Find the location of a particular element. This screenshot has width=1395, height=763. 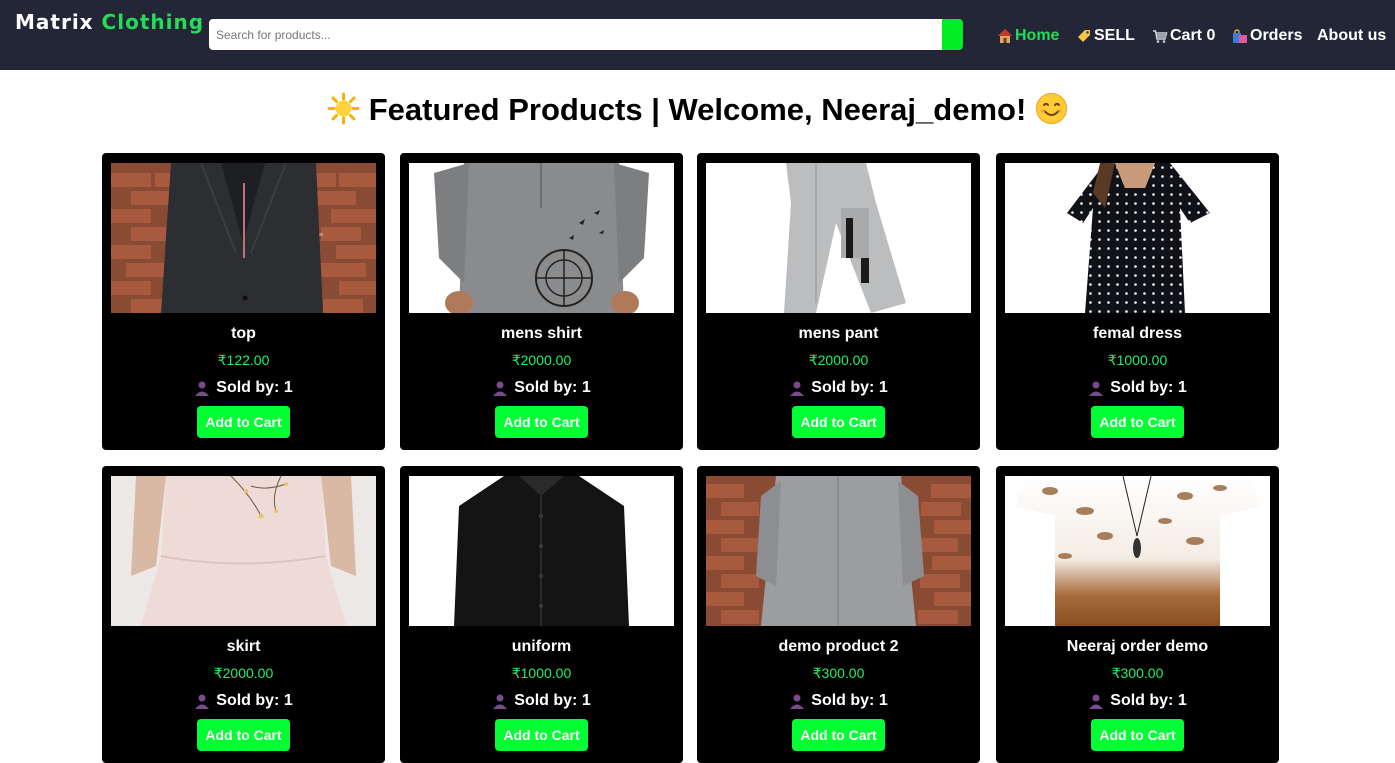

cart-icon is located at coordinates (1160, 36).